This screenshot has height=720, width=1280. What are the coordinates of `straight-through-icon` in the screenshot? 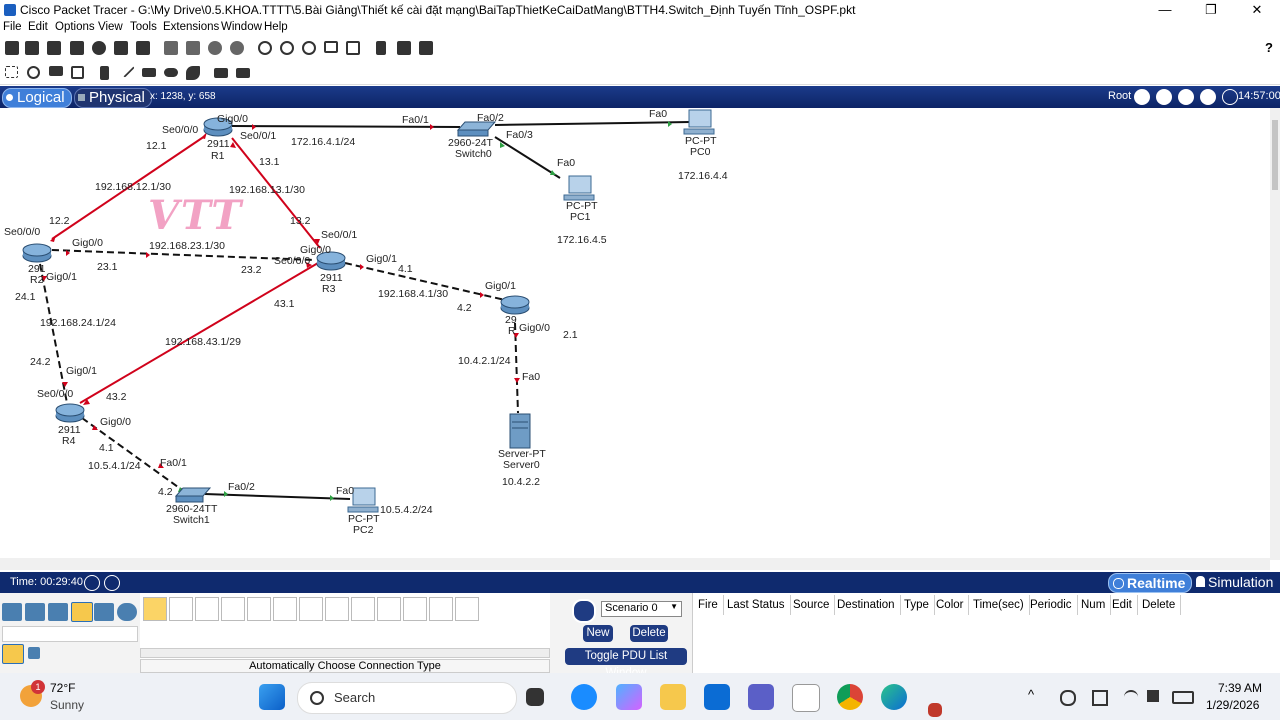 It's located at (207, 609).